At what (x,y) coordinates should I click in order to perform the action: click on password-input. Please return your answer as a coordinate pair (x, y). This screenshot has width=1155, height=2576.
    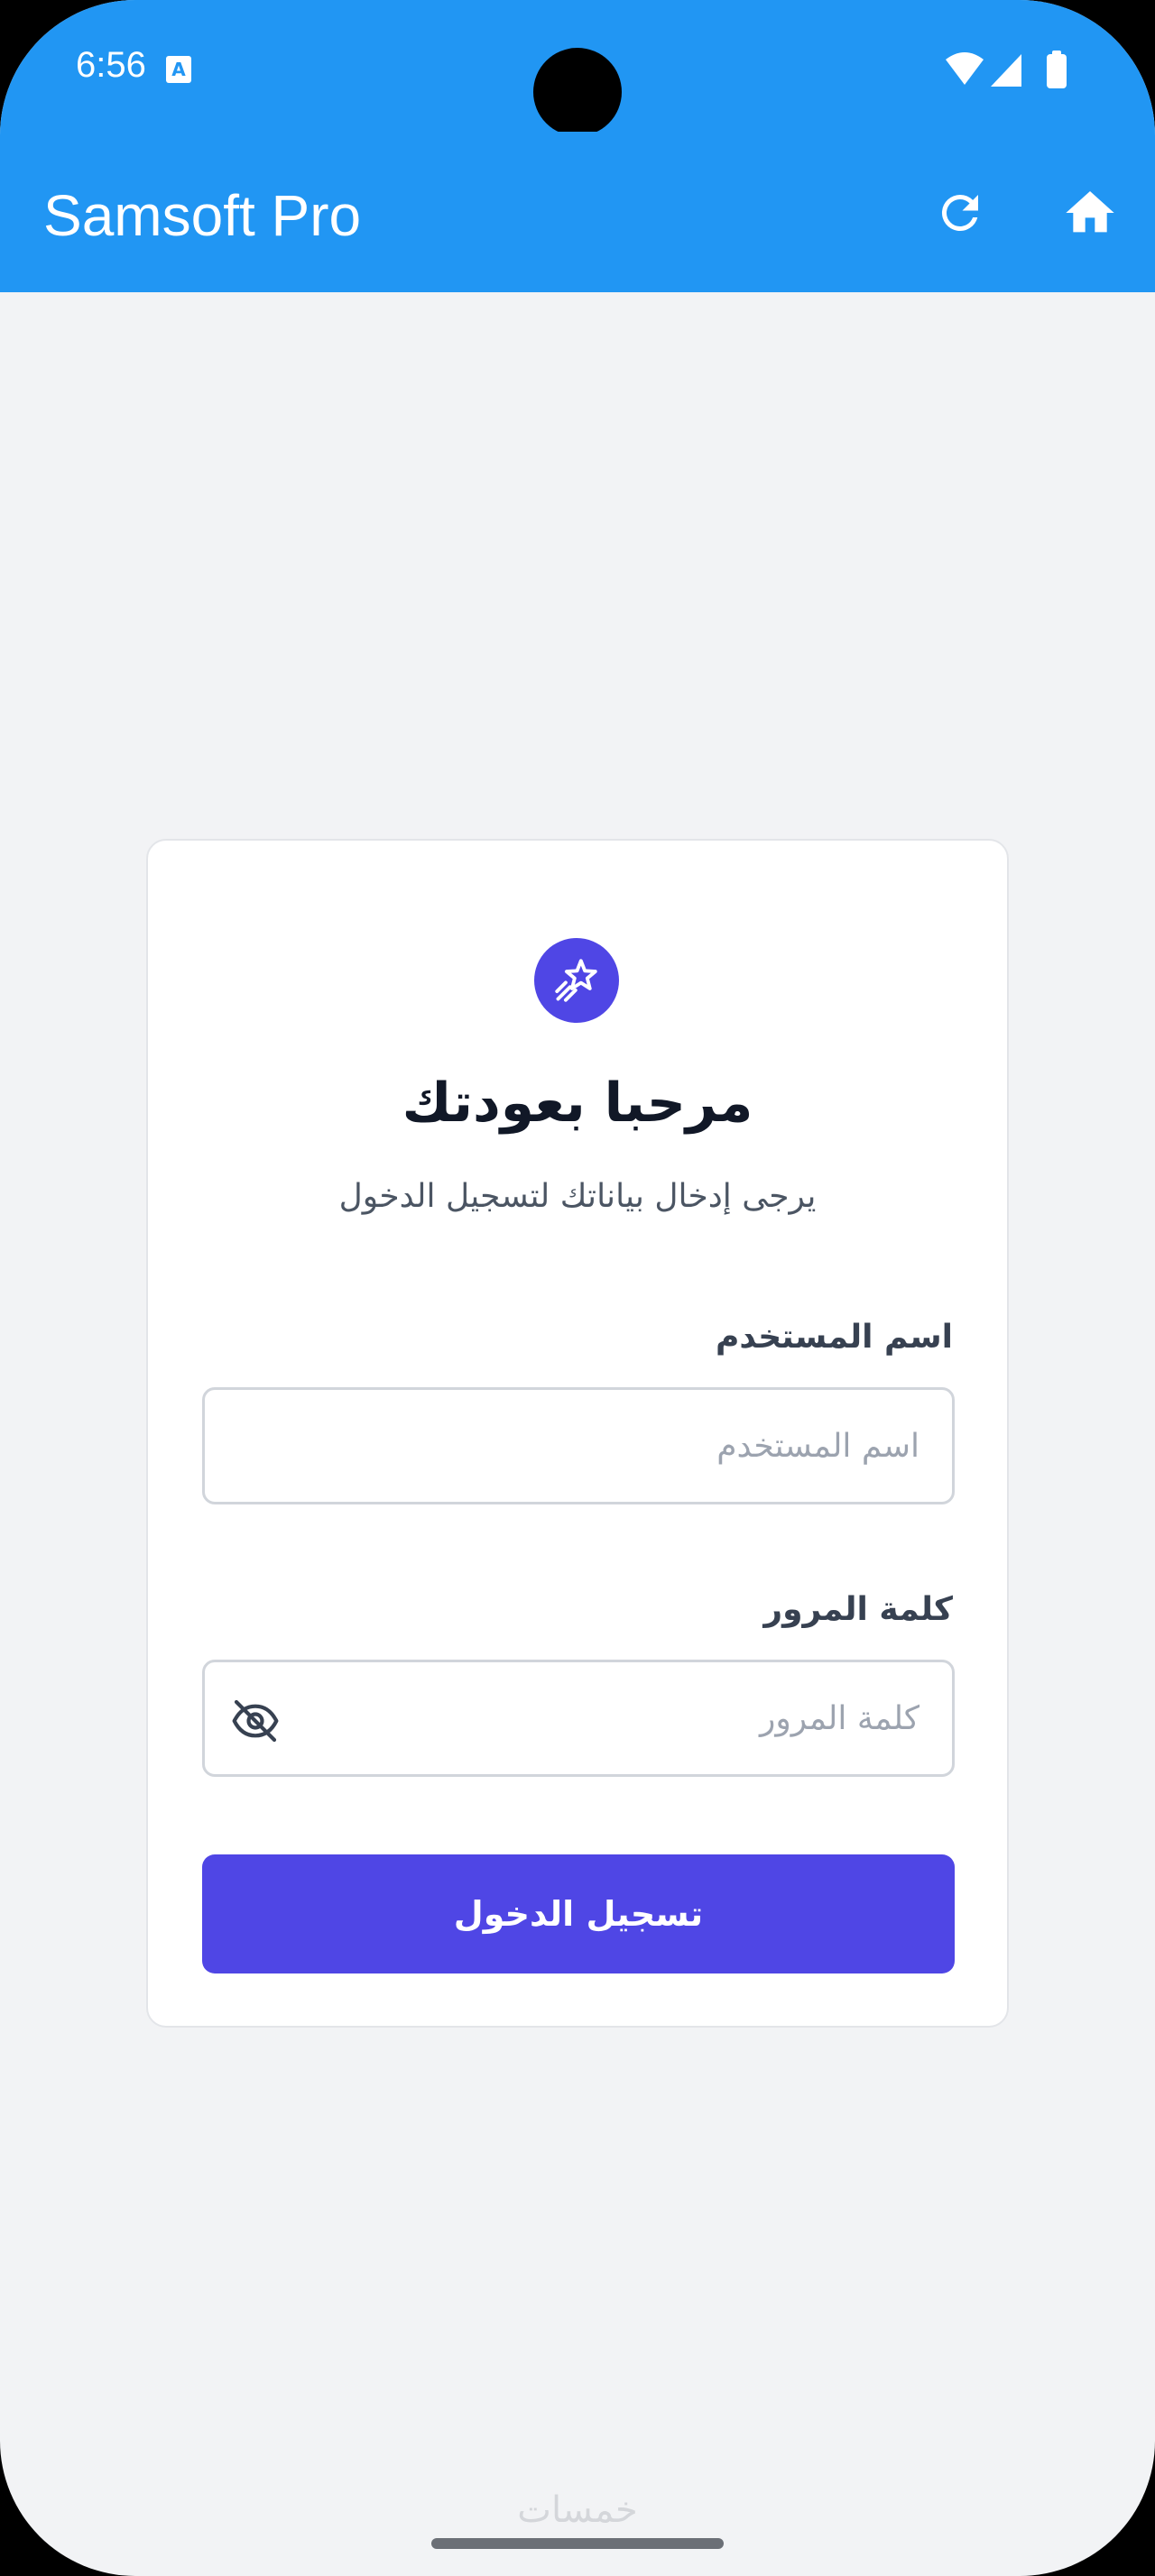
    Looking at the image, I should click on (578, 1718).